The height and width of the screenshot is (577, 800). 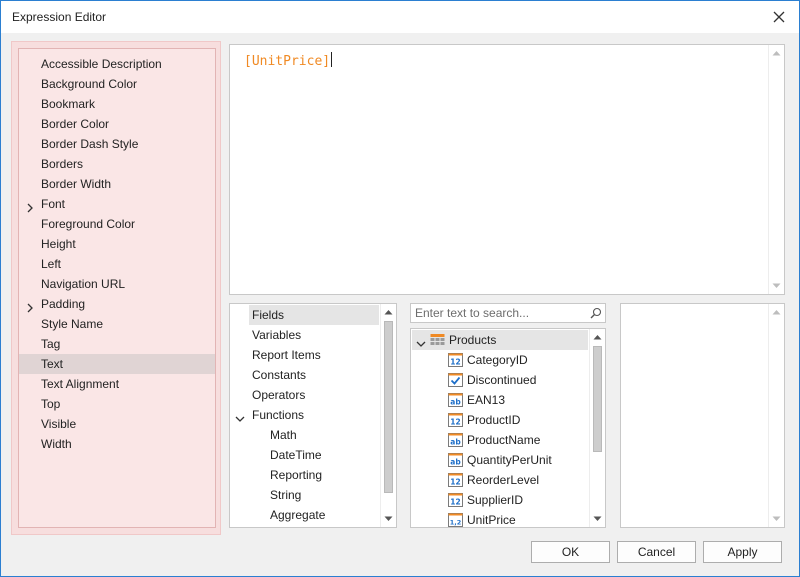 What do you see at coordinates (779, 17) in the screenshot?
I see `close-button` at bounding box center [779, 17].